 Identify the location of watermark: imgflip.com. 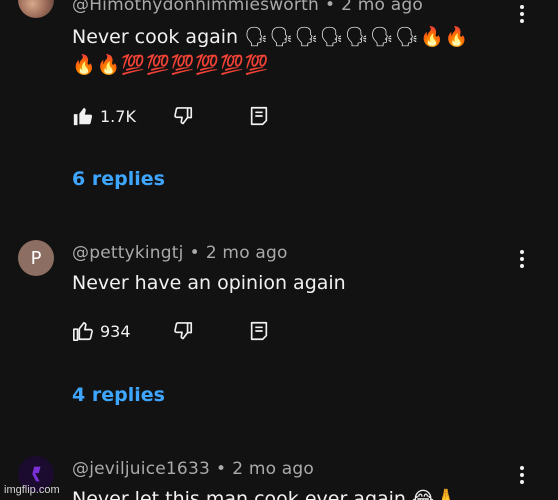
(32, 490).